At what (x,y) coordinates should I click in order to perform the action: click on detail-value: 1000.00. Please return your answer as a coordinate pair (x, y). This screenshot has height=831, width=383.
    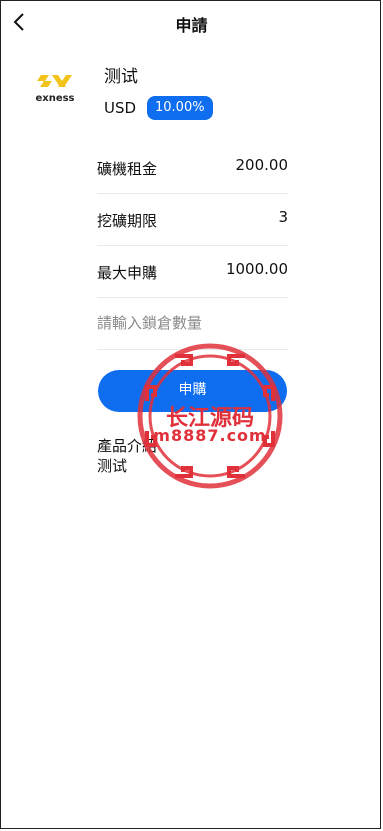
    Looking at the image, I should click on (256, 269).